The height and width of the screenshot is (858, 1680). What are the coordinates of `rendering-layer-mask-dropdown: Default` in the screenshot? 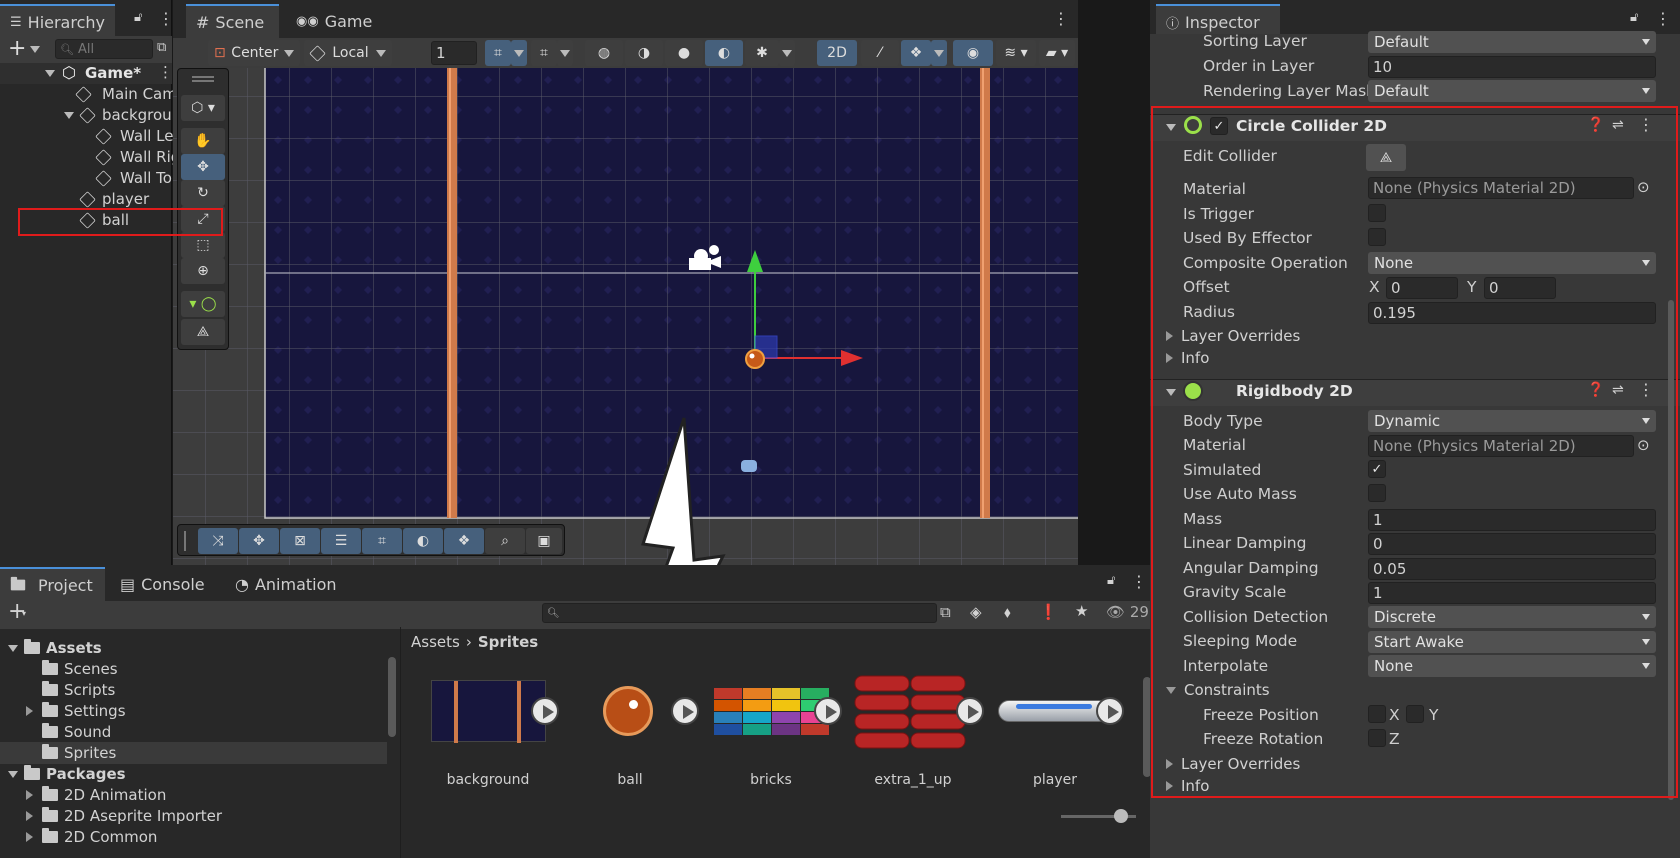 It's located at (1512, 91).